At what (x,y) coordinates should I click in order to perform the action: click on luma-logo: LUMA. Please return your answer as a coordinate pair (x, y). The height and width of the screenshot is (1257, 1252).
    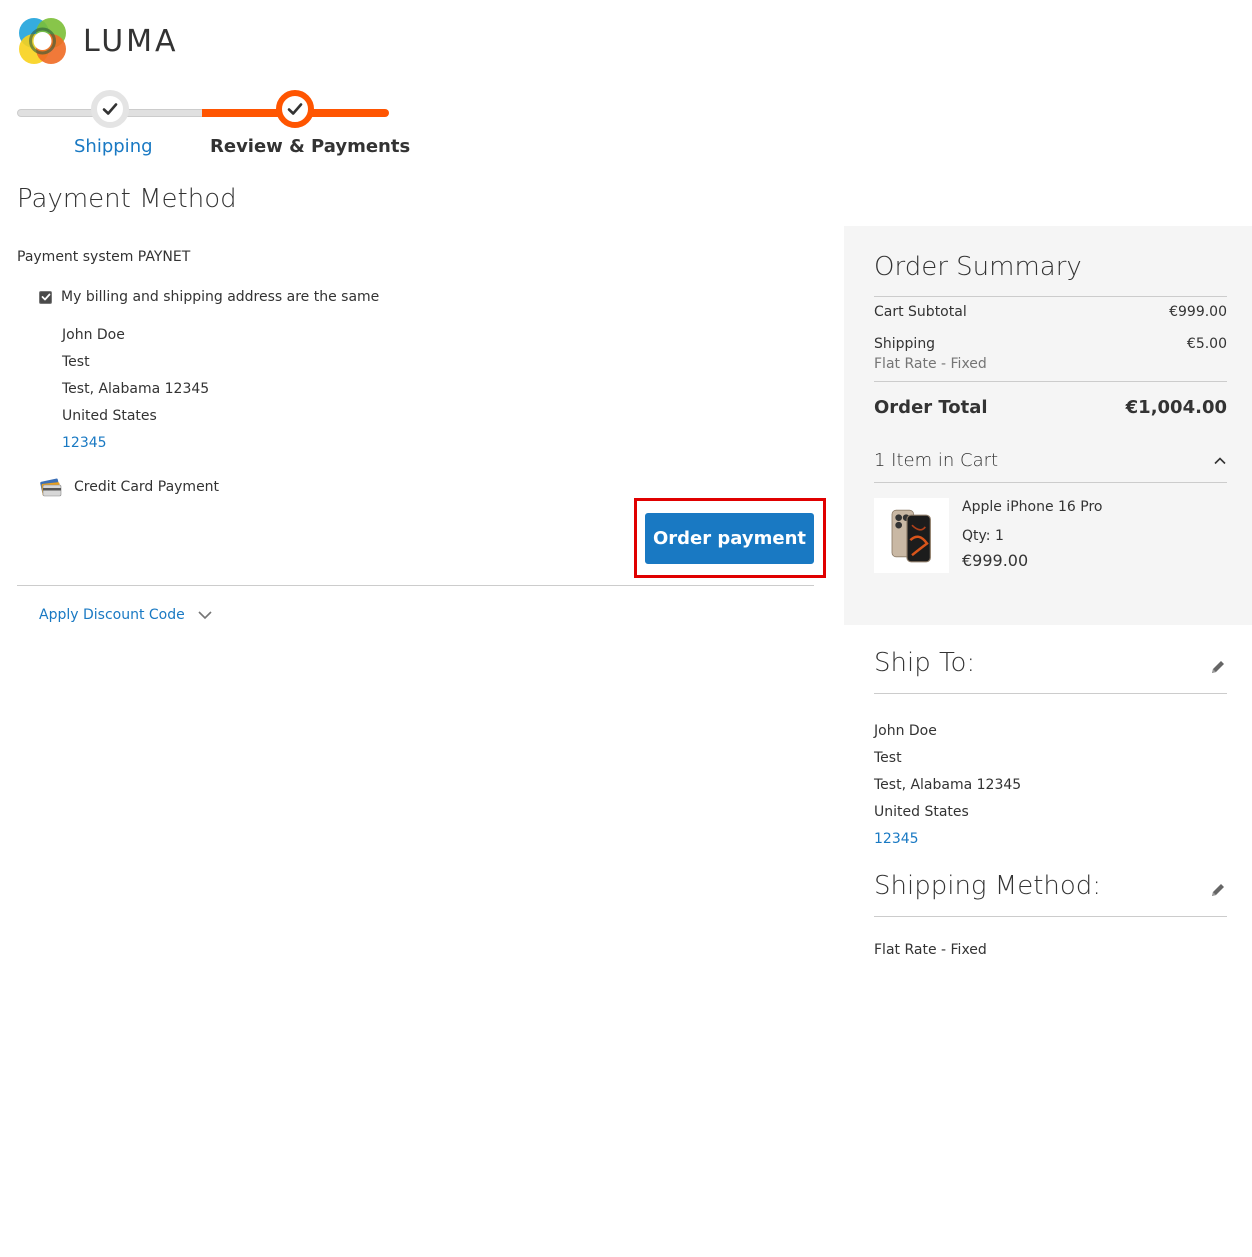
    Looking at the image, I should click on (98, 41).